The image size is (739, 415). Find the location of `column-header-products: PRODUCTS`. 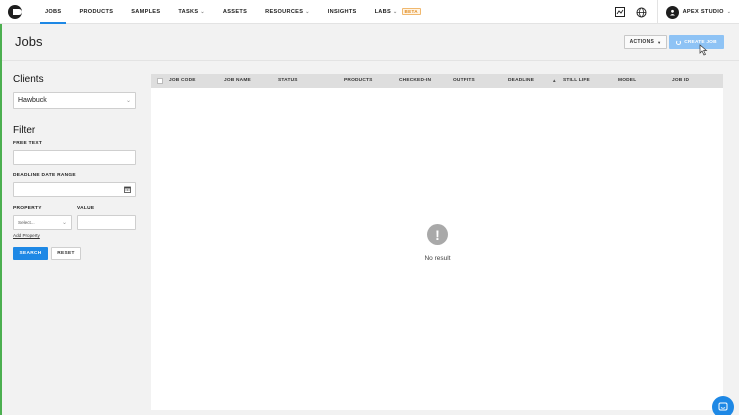

column-header-products: PRODUCTS is located at coordinates (358, 80).